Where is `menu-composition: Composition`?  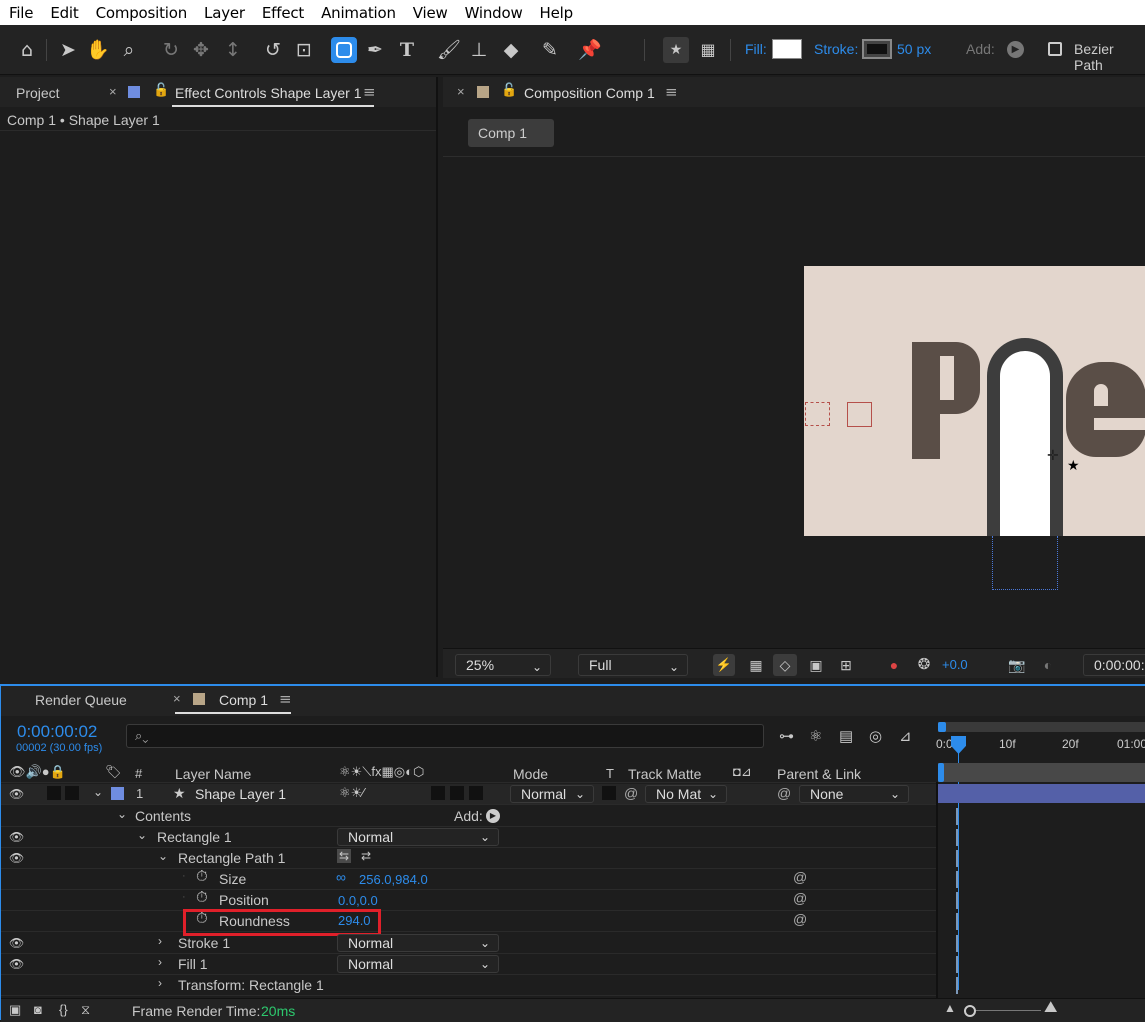 menu-composition: Composition is located at coordinates (141, 13).